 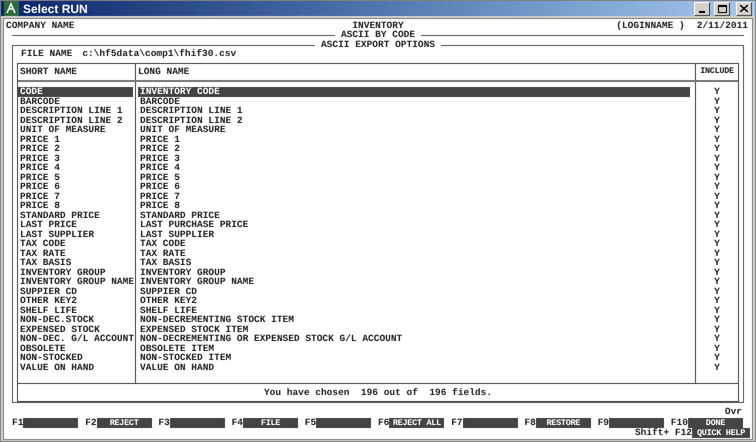 I want to click on long-name-cell: TAX CODE, so click(x=414, y=243).